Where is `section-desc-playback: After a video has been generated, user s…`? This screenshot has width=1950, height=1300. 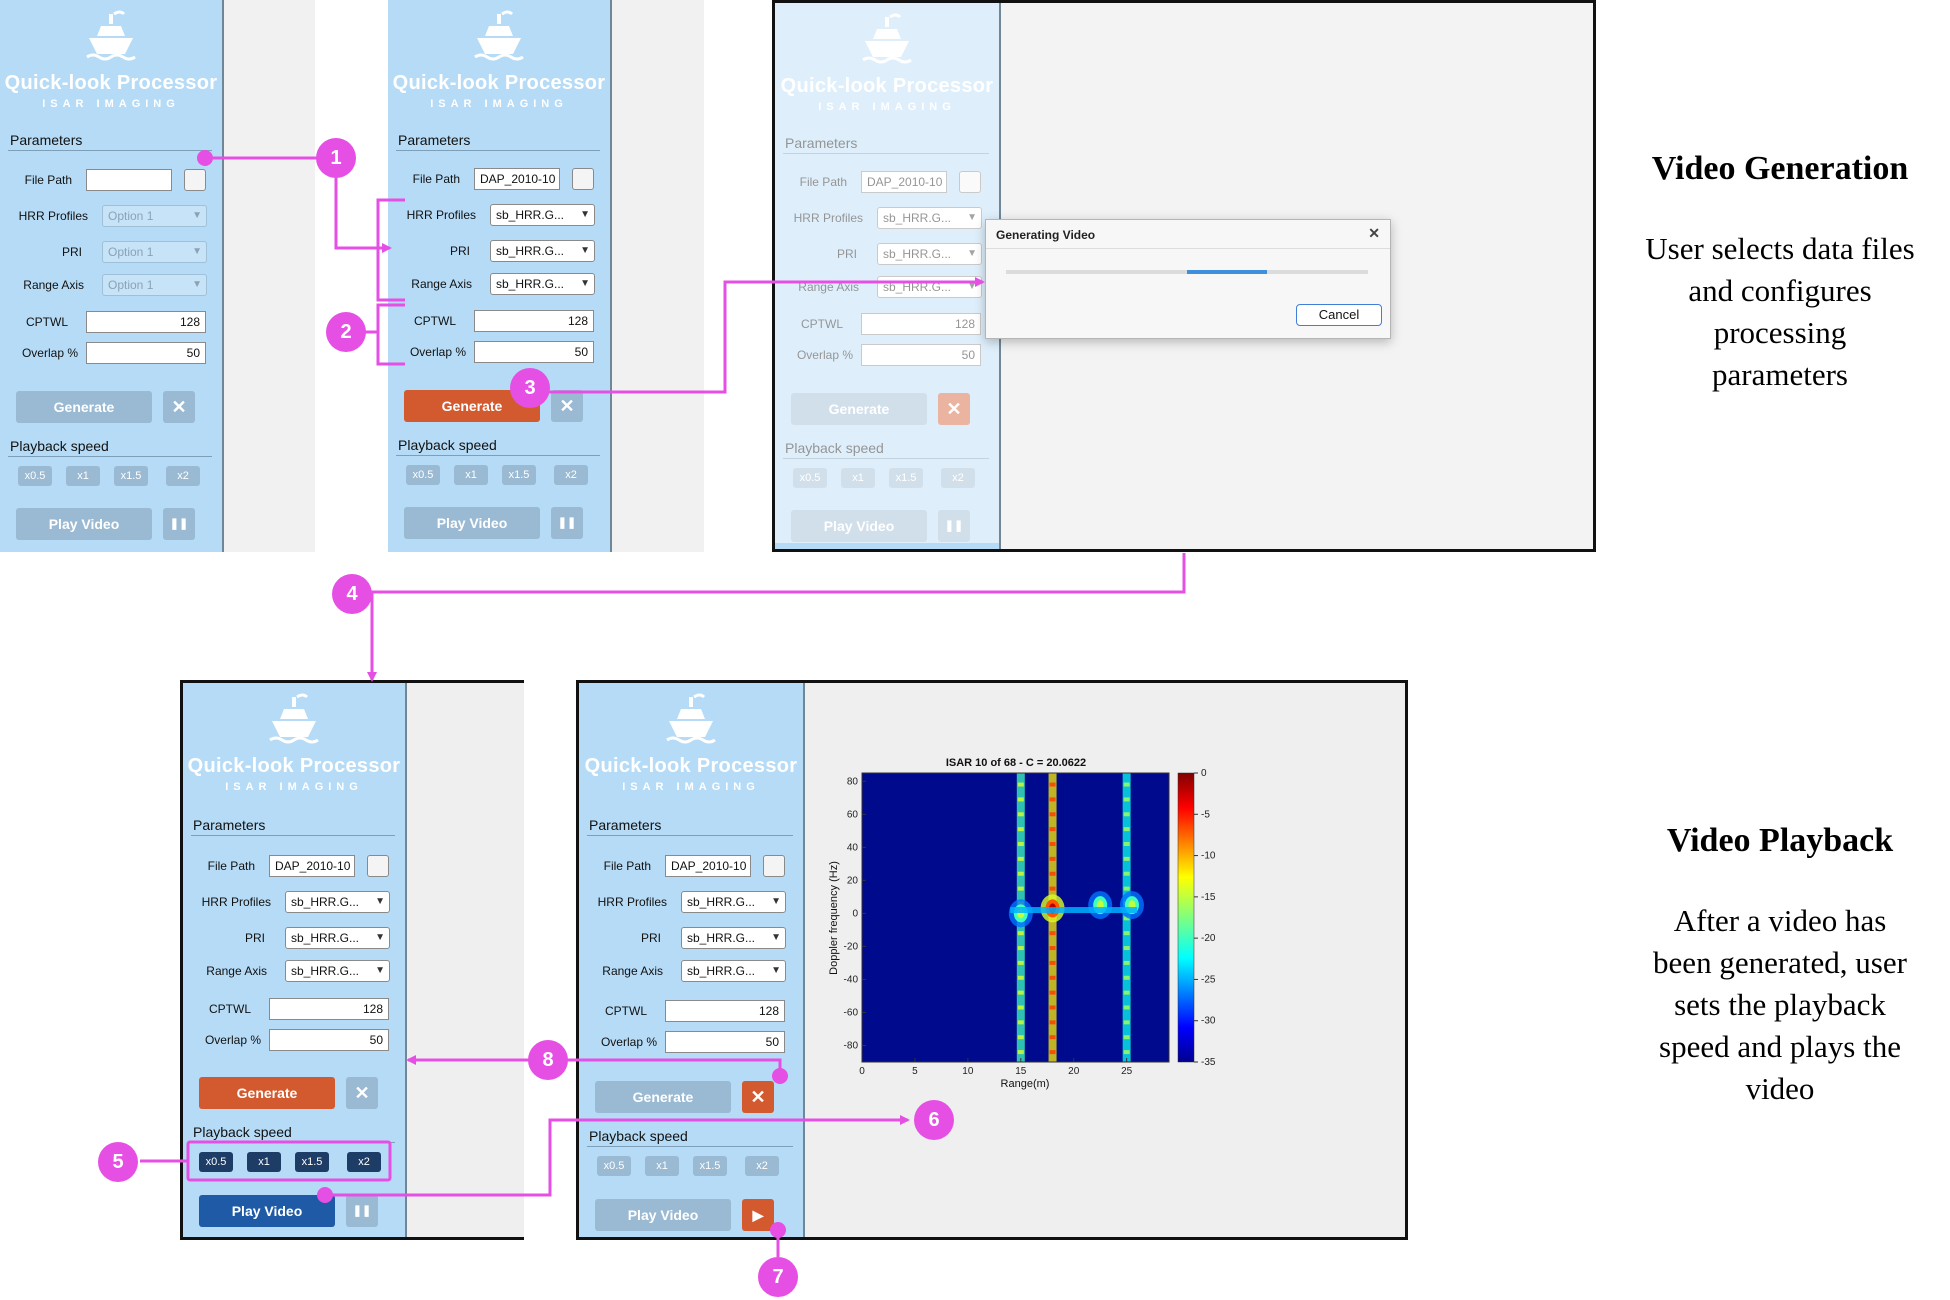
section-desc-playback: After a video has been generated, user s… is located at coordinates (1780, 1005).